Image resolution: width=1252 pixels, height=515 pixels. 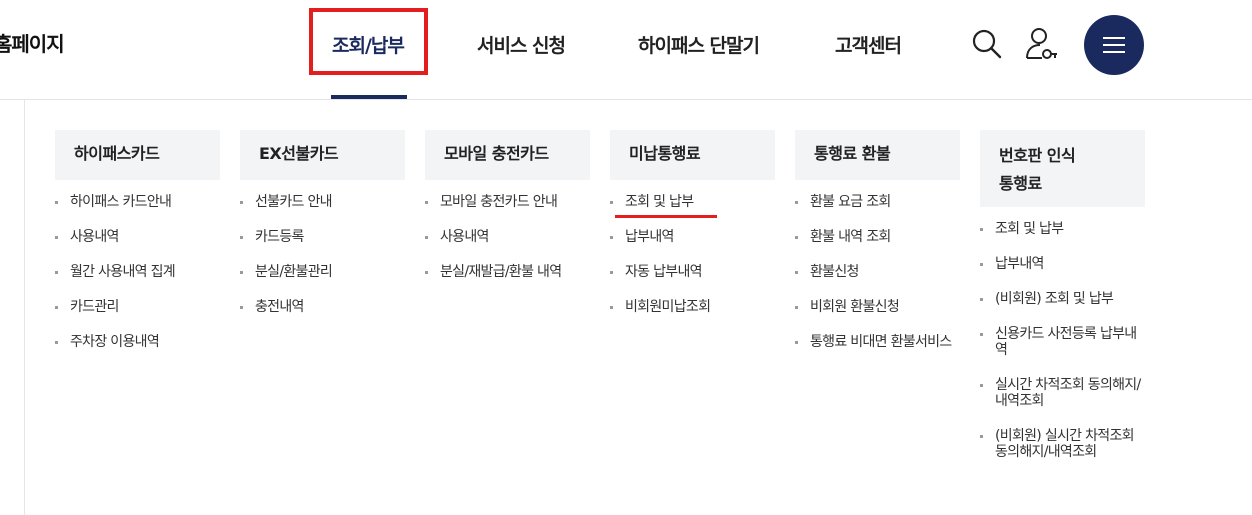 I want to click on menu-link: 실시간 차적조회 동의해지/내역조회, so click(x=1062, y=393).